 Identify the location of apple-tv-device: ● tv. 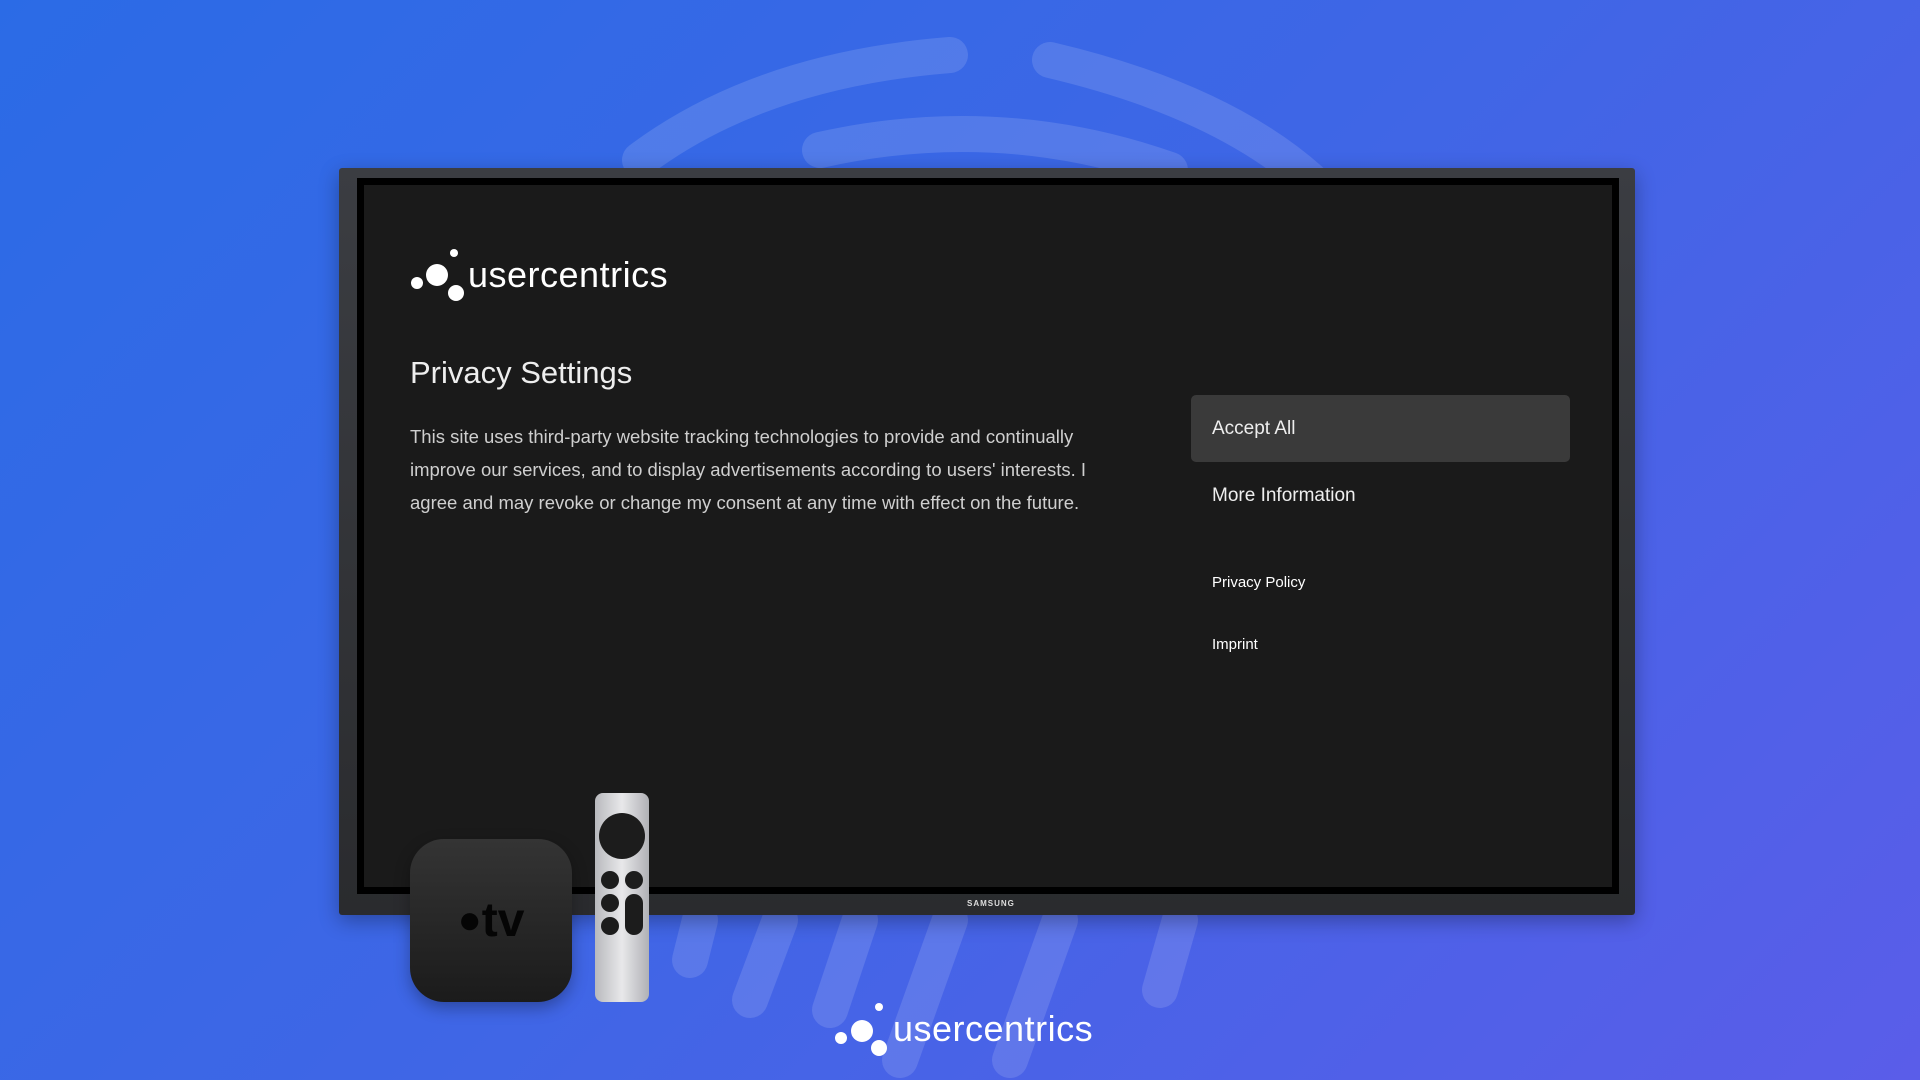
(491, 920).